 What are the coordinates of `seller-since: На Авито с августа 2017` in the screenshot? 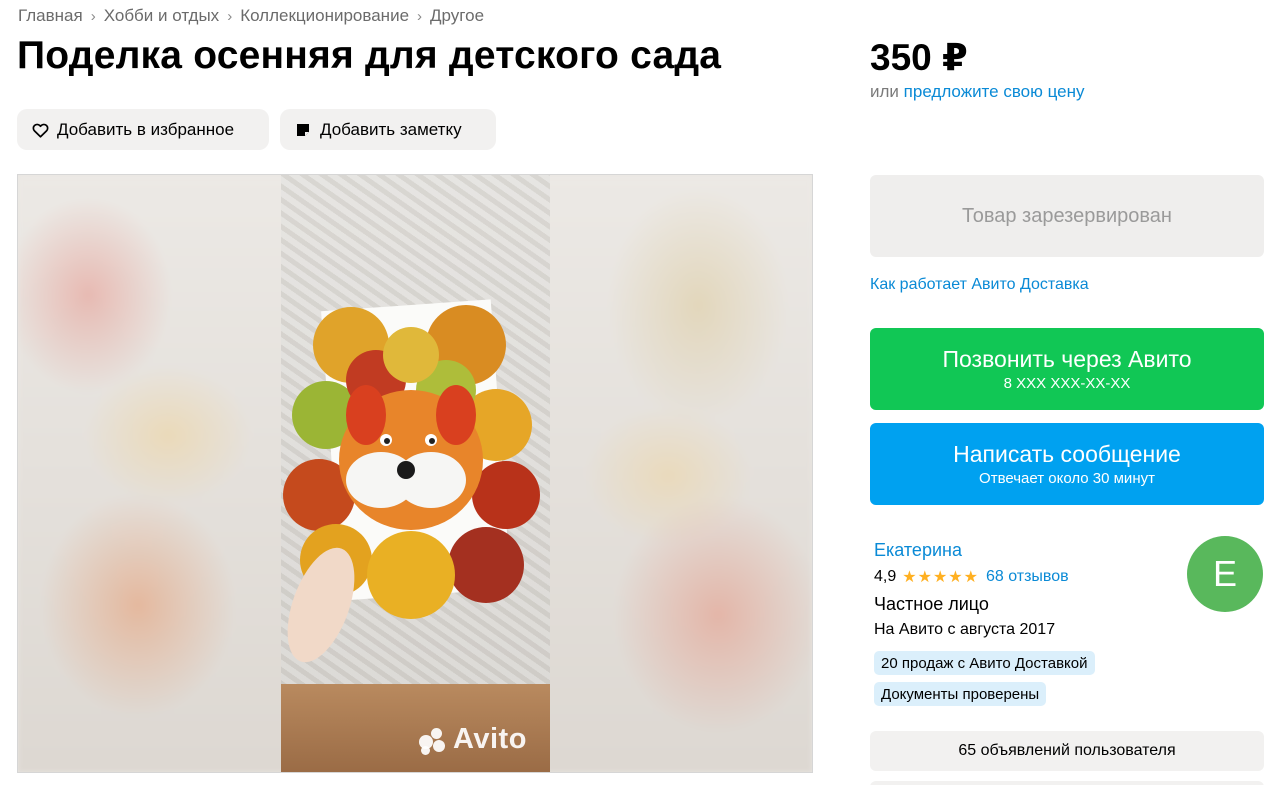 It's located at (965, 629).